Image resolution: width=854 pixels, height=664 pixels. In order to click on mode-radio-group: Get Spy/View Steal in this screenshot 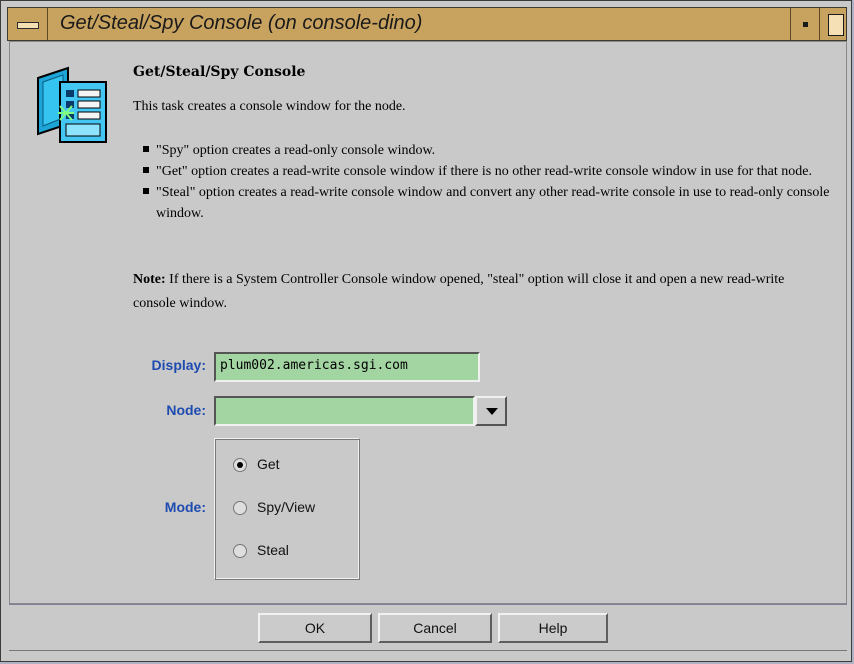, I will do `click(287, 509)`.